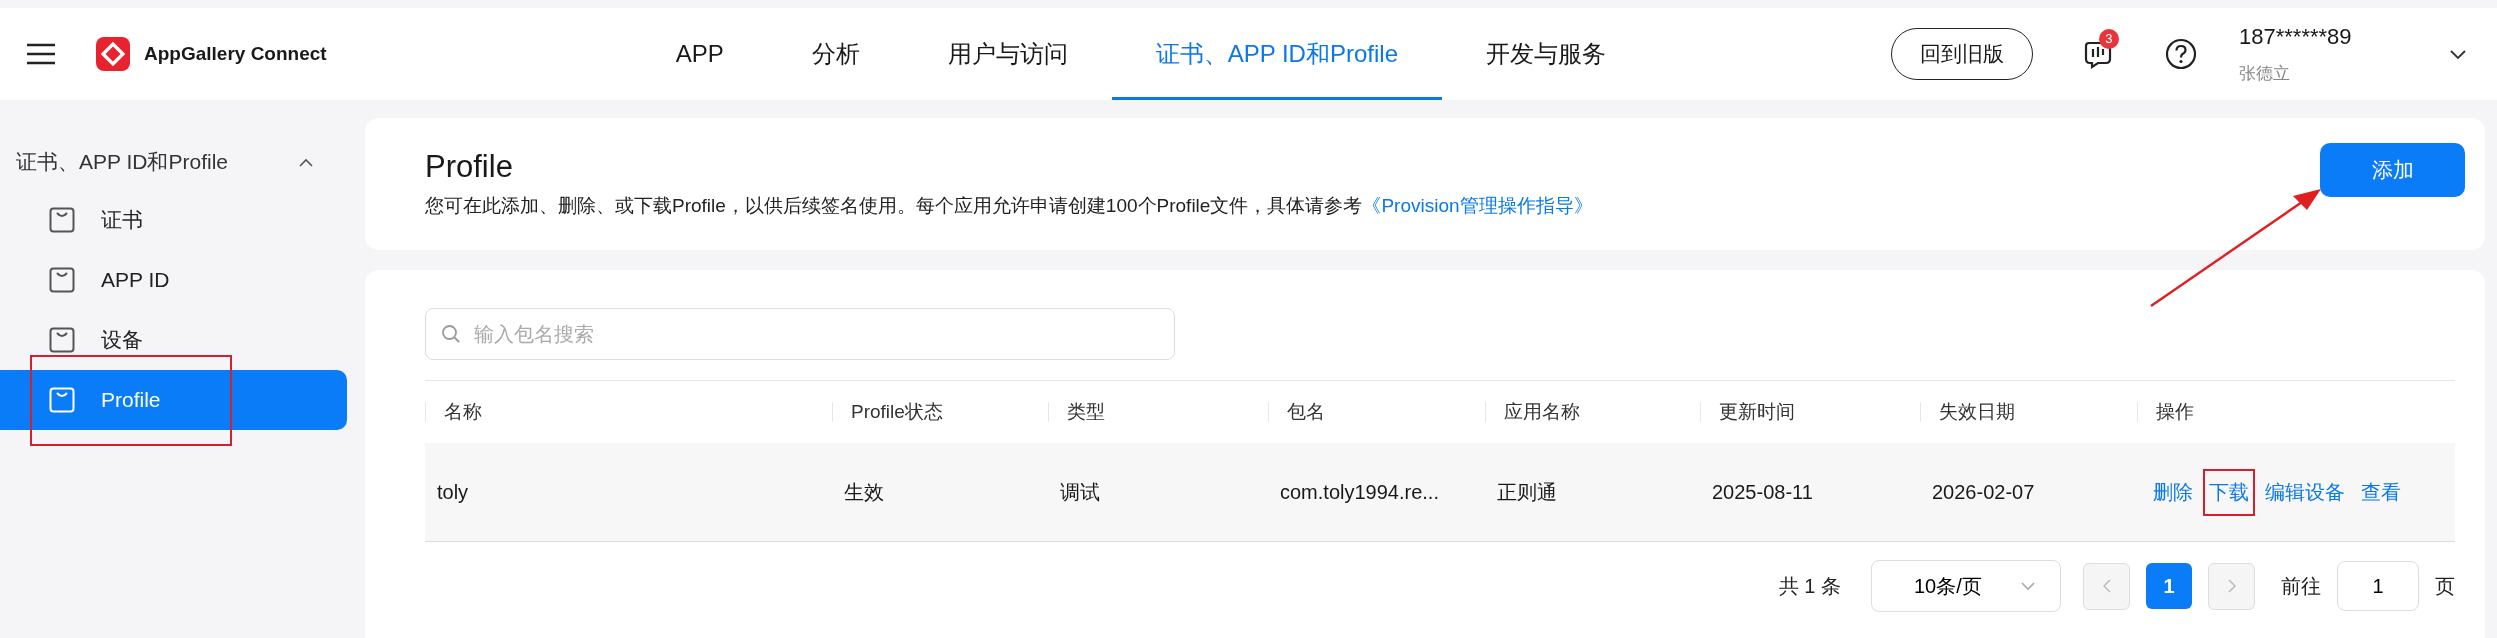 This screenshot has height=638, width=2497. Describe the element at coordinates (2169, 586) in the screenshot. I see `page-number: 1` at that location.